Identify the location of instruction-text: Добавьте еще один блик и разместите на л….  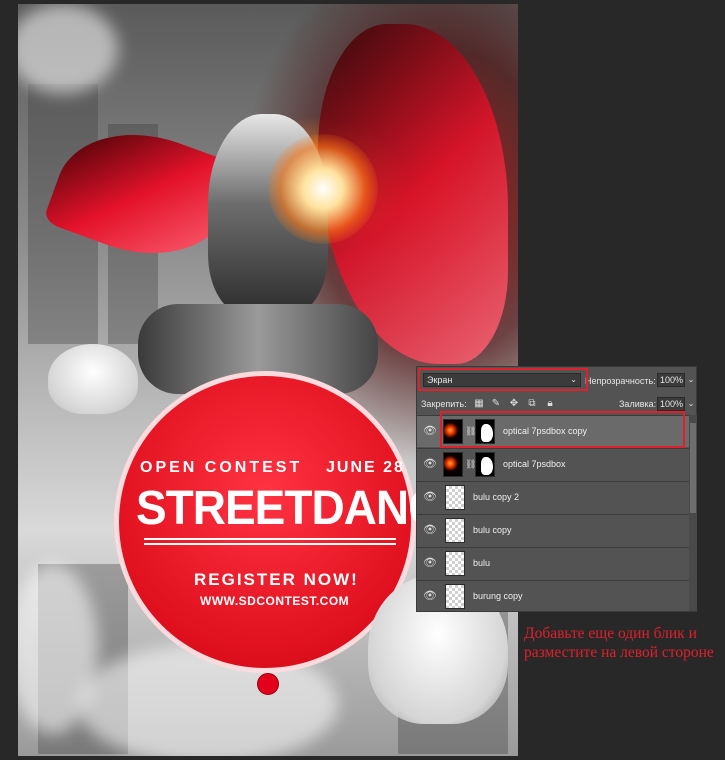
(619, 643).